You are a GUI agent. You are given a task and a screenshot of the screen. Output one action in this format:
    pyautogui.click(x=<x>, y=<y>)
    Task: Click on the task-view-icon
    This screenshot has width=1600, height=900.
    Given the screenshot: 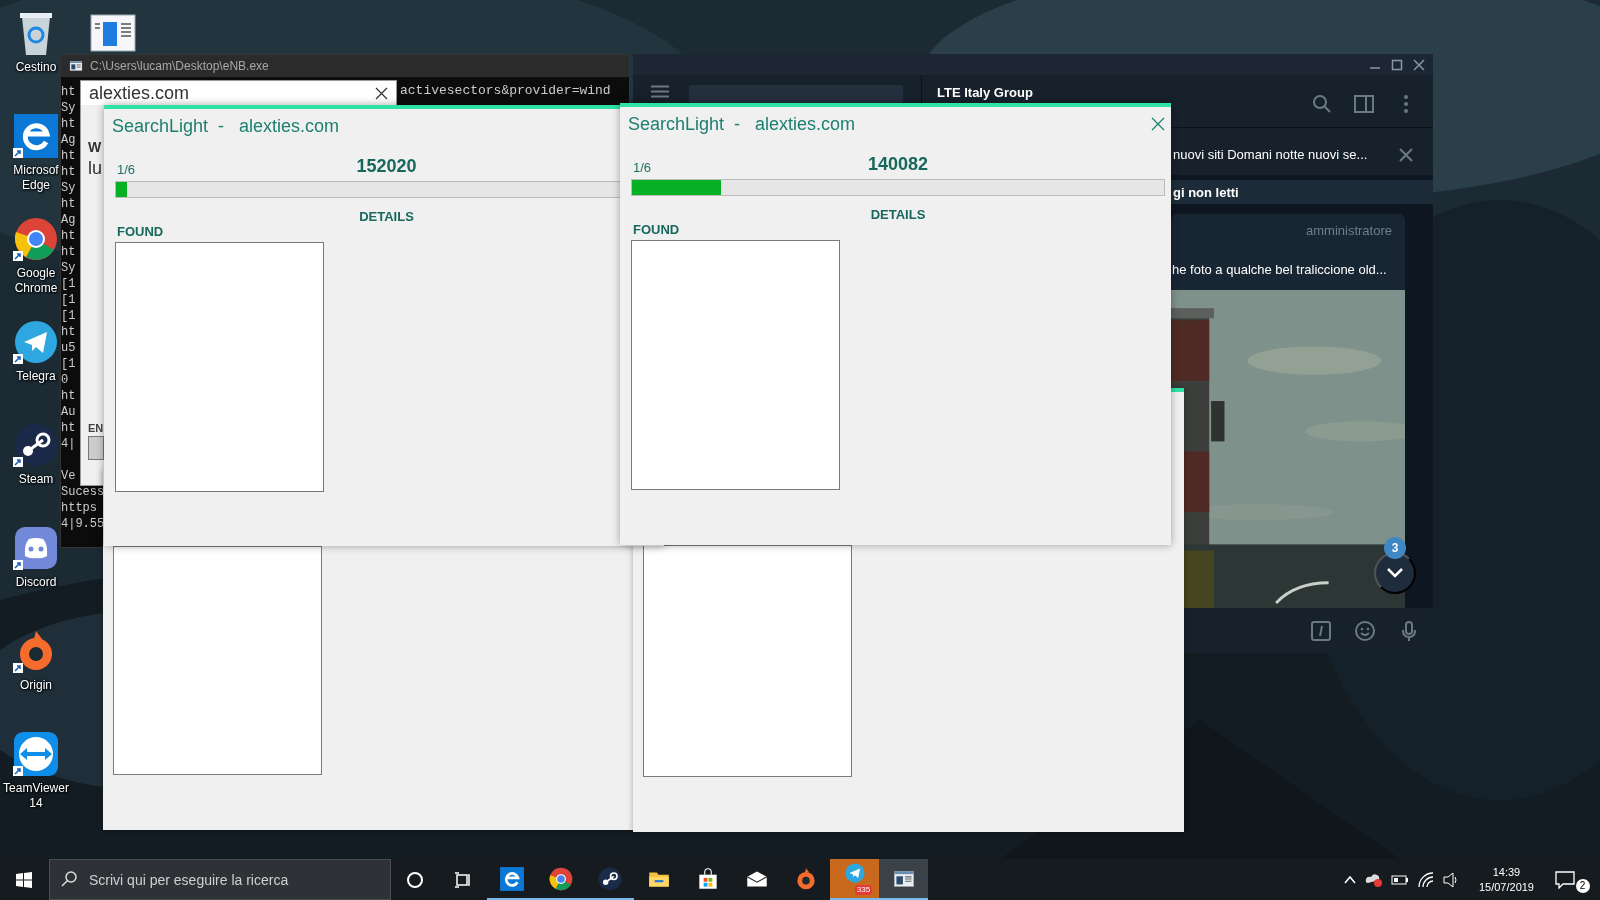 What is the action you would take?
    pyautogui.click(x=463, y=879)
    